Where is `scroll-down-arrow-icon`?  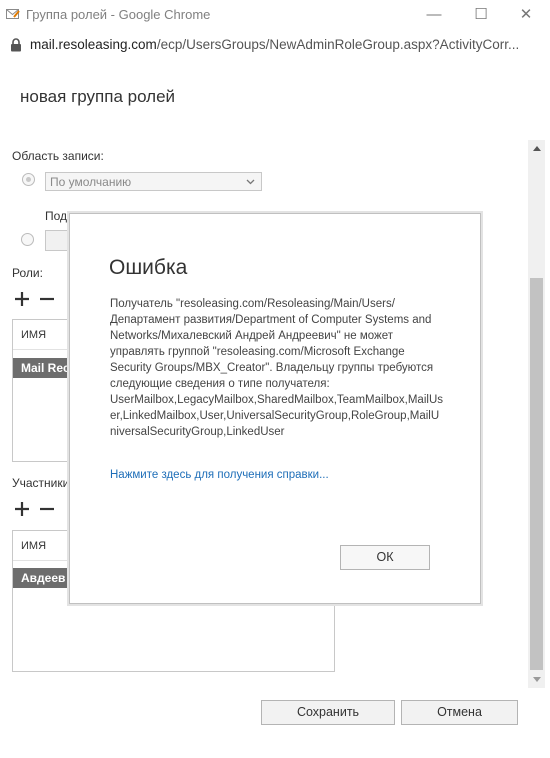 scroll-down-arrow-icon is located at coordinates (537, 679).